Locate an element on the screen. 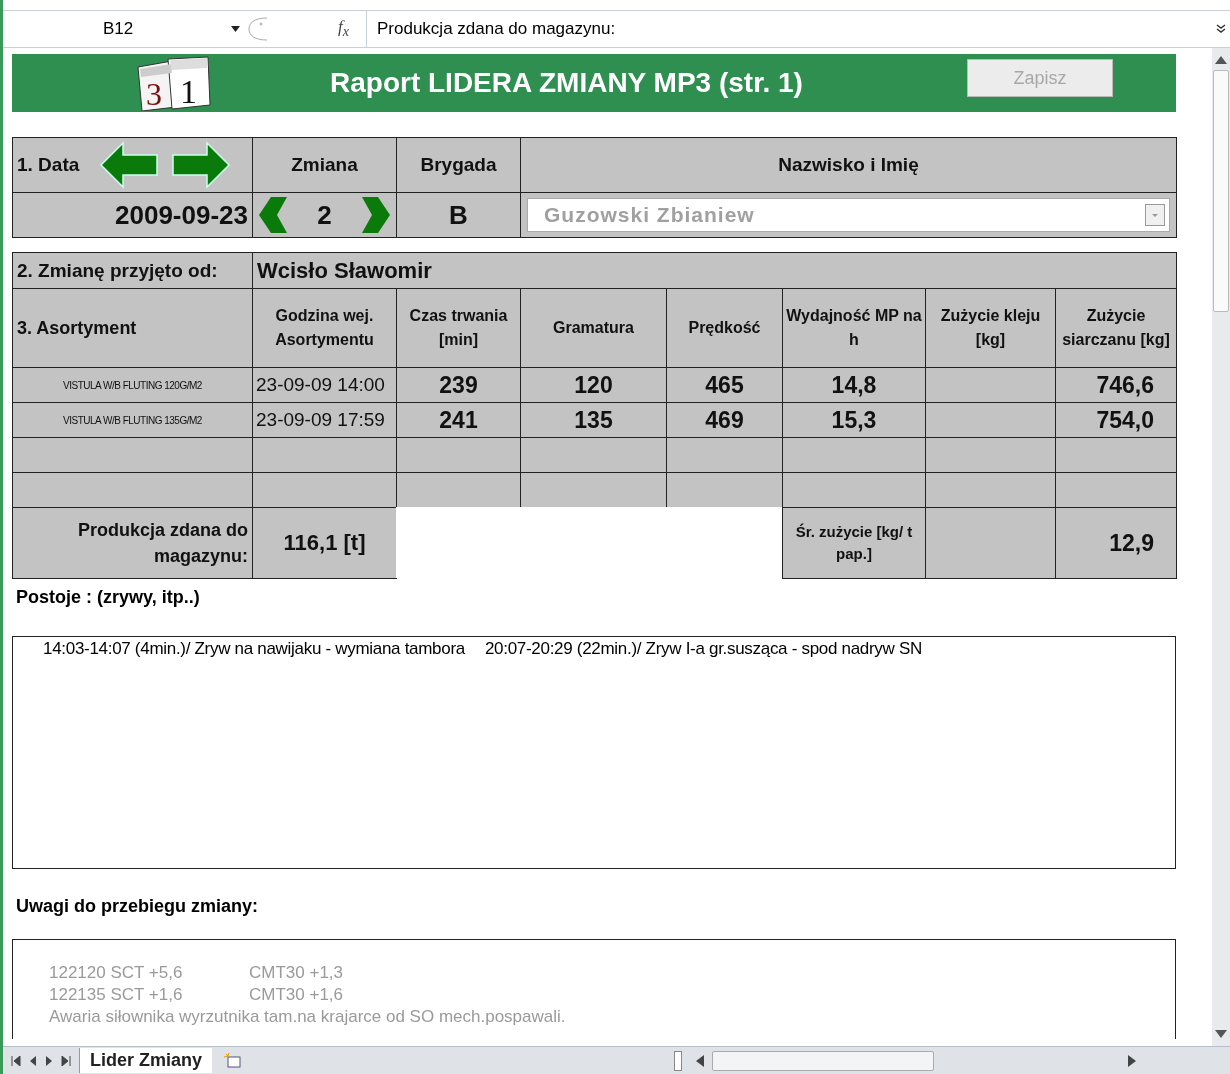 This screenshot has width=1230, height=1074. chevron-right-icon is located at coordinates (376, 215).